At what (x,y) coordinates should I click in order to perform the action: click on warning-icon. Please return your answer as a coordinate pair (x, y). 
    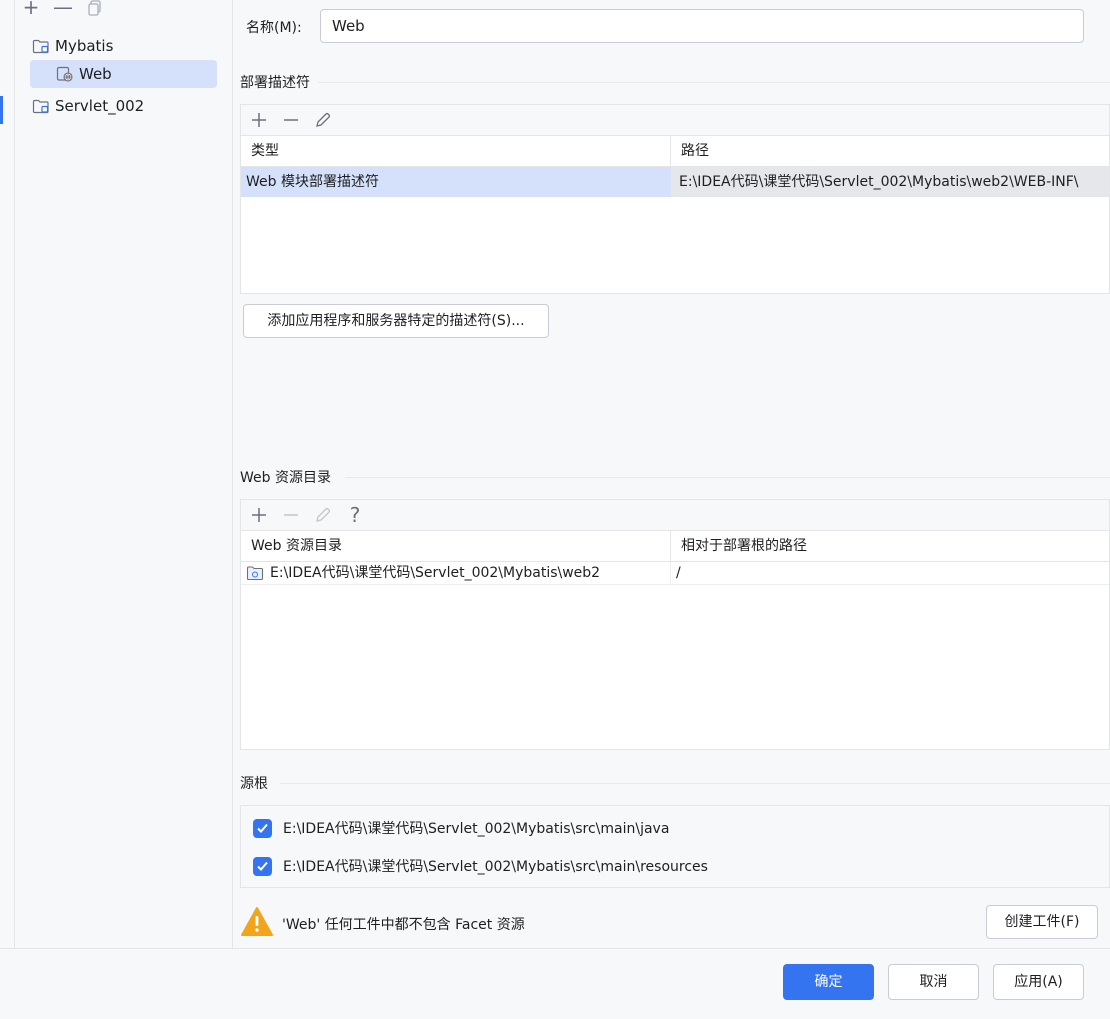
    Looking at the image, I should click on (257, 923).